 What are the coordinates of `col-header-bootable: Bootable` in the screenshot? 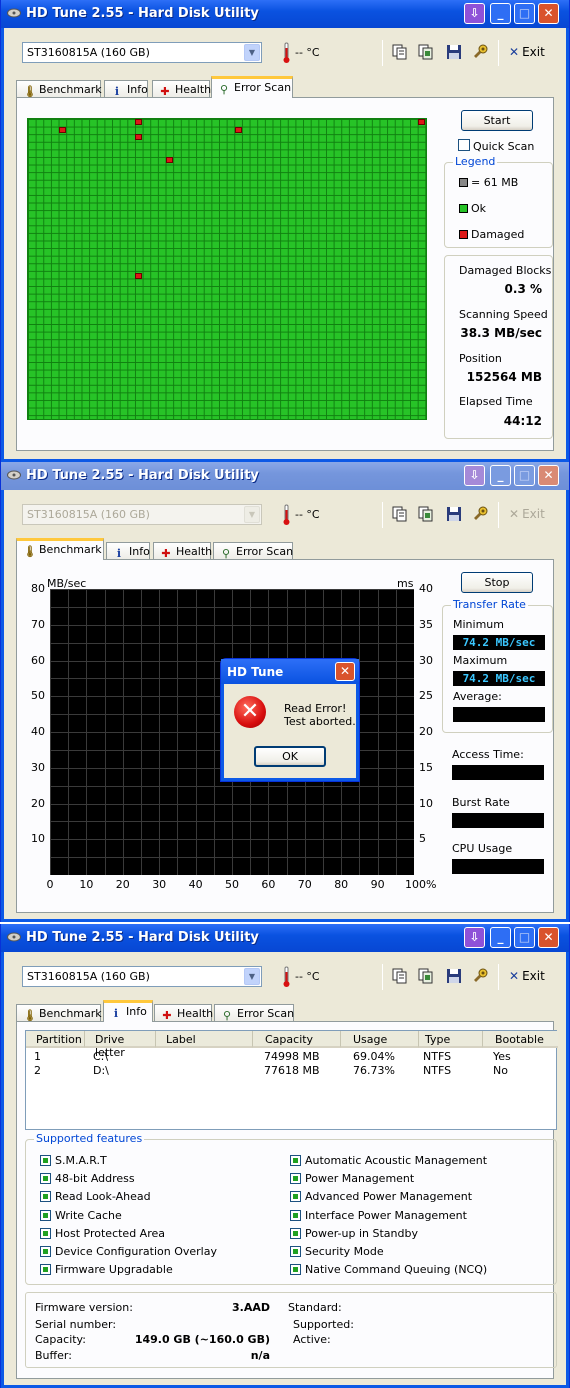 It's located at (520, 1039).